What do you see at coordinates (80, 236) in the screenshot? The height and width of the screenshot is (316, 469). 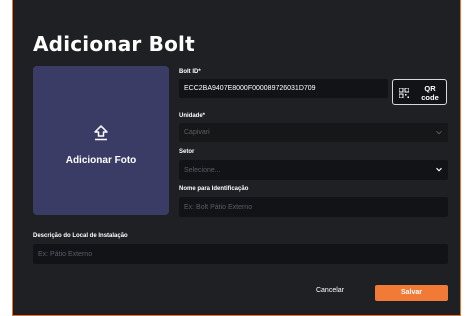 I see `descricao-label: Descrição do Local de Instalação` at bounding box center [80, 236].